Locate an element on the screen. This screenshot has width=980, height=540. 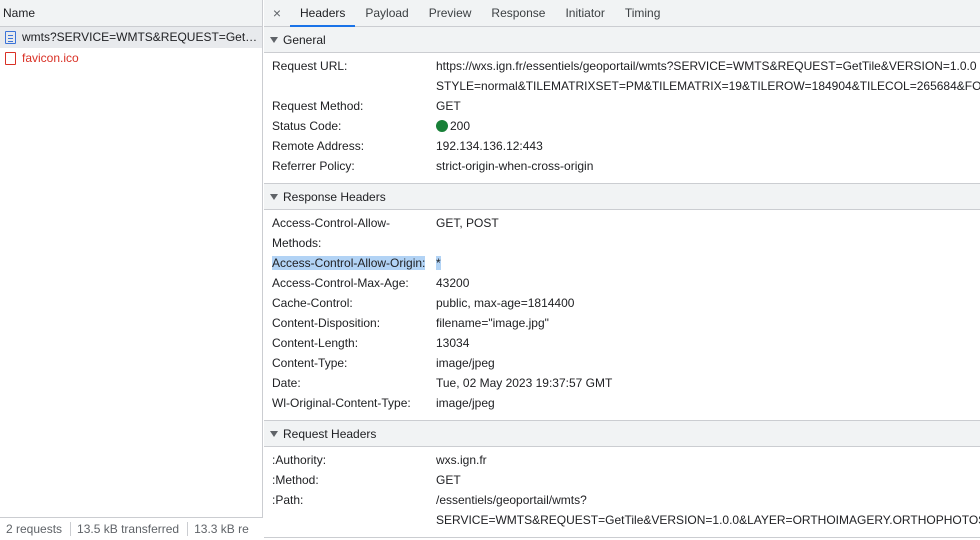
header-value: * is located at coordinates (708, 263).